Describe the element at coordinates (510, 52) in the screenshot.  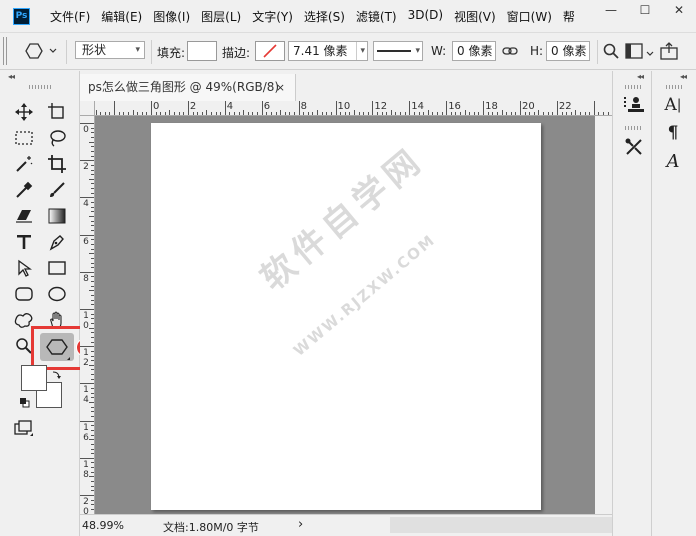
I see `link-icon` at that location.